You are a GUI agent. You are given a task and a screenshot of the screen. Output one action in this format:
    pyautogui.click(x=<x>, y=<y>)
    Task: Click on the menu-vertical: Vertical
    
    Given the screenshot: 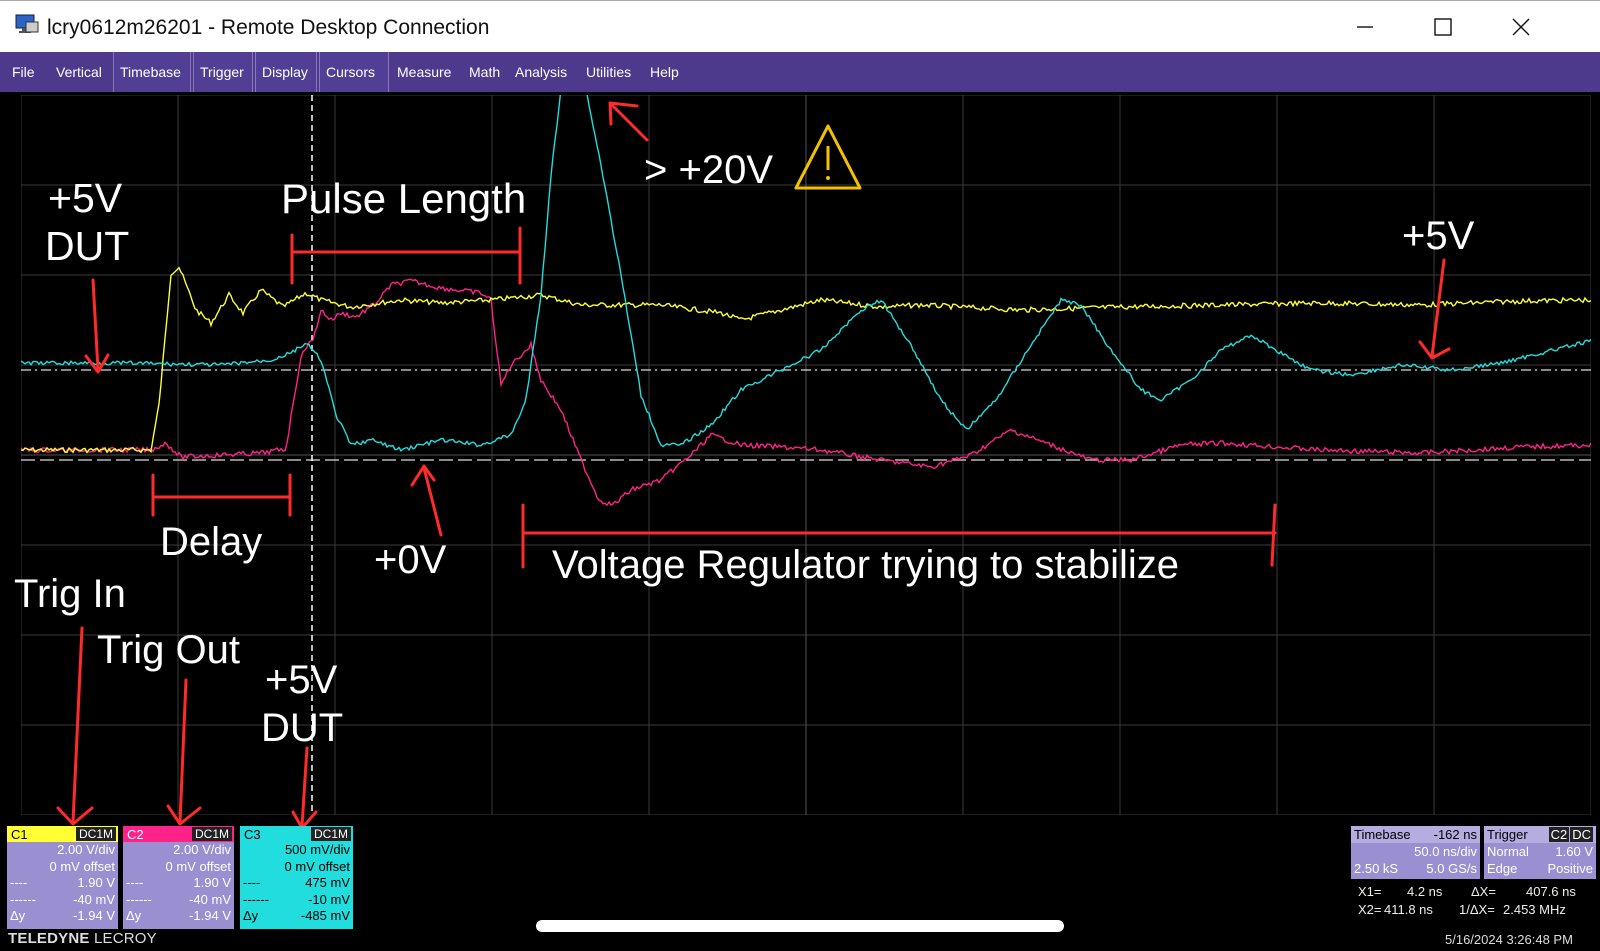 What is the action you would take?
    pyautogui.click(x=79, y=72)
    